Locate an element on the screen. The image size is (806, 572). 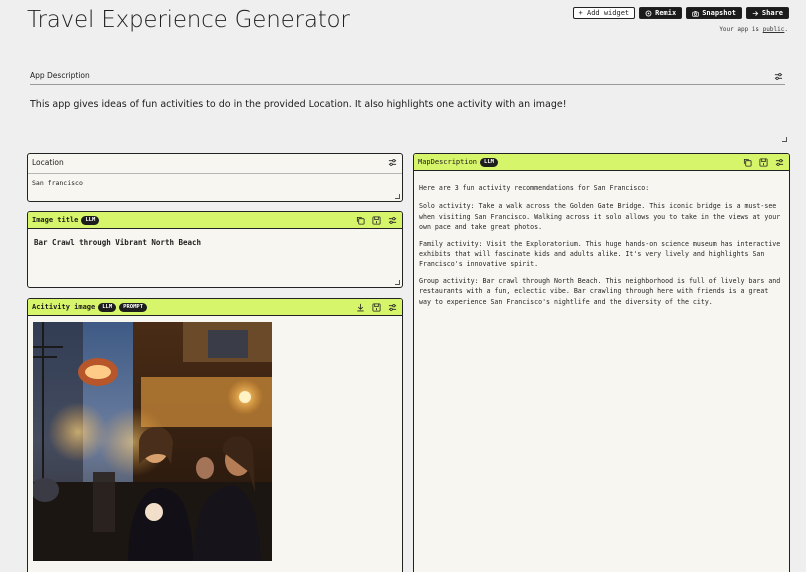
location-header: Location is located at coordinates (215, 162).